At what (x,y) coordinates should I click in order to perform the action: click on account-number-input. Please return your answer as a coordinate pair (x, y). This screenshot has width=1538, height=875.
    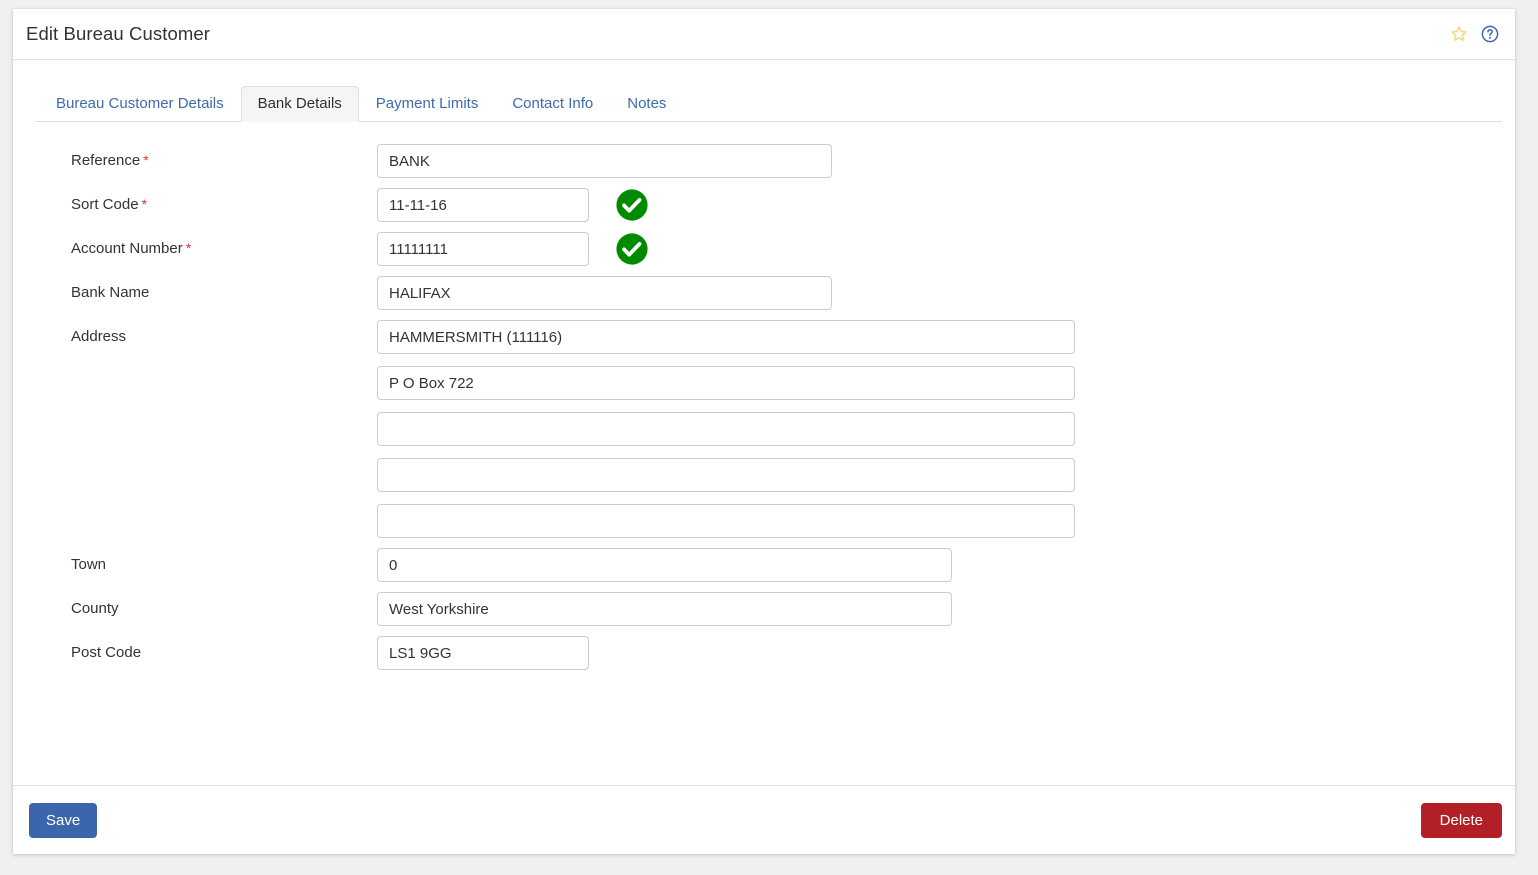
    Looking at the image, I should click on (483, 249).